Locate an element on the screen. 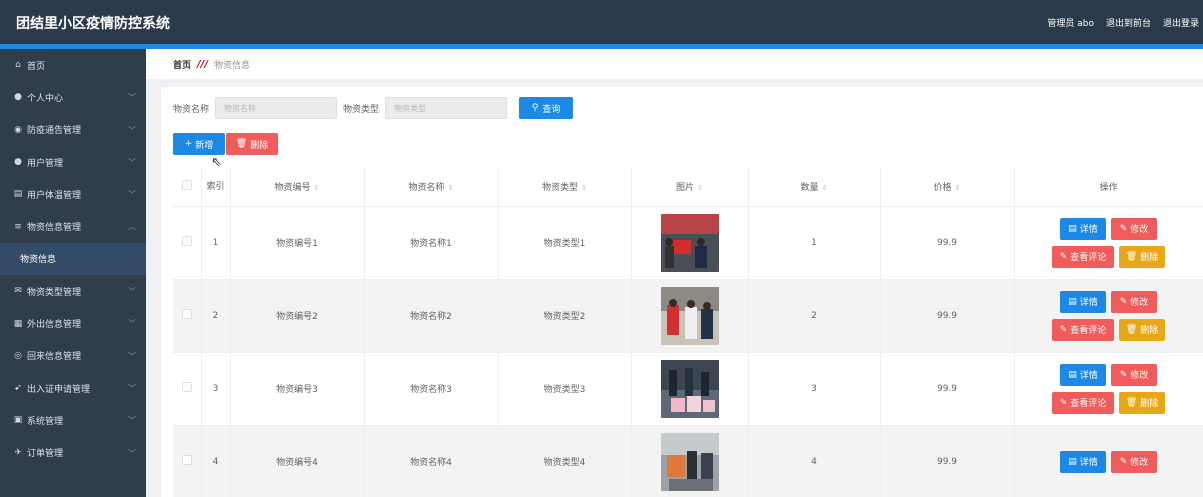  user-icon: ● is located at coordinates (18, 162).